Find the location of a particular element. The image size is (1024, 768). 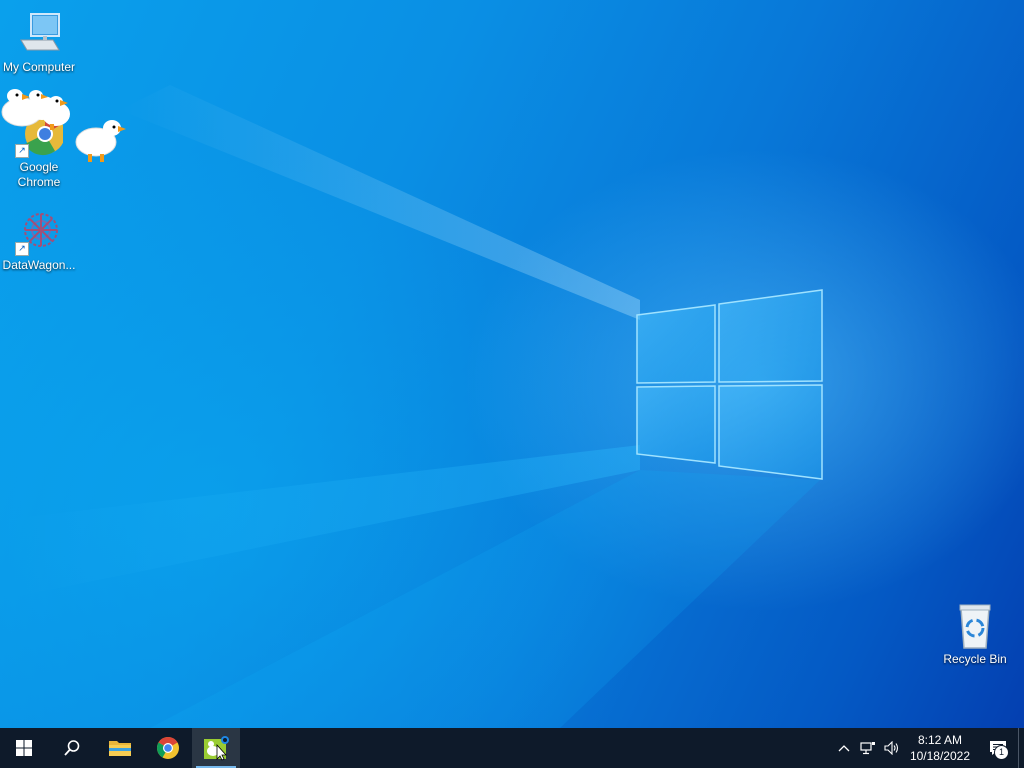

datawagon-icon: ↗ is located at coordinates (39, 232).